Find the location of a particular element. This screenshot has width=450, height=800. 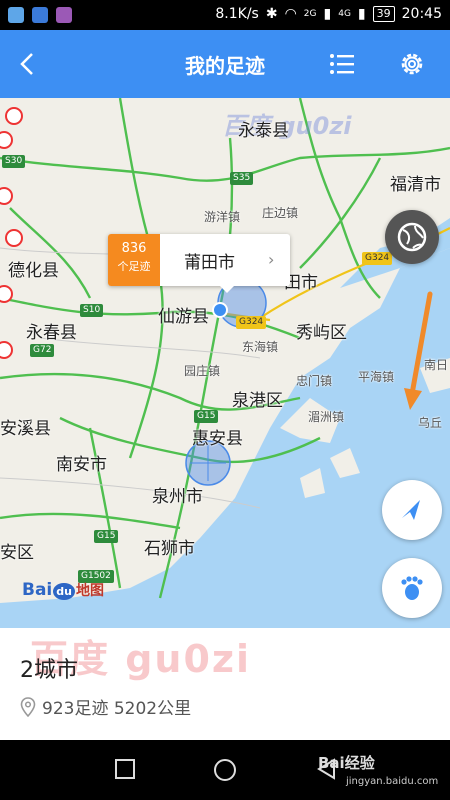

wifi-icon: ◠ is located at coordinates (290, 14).